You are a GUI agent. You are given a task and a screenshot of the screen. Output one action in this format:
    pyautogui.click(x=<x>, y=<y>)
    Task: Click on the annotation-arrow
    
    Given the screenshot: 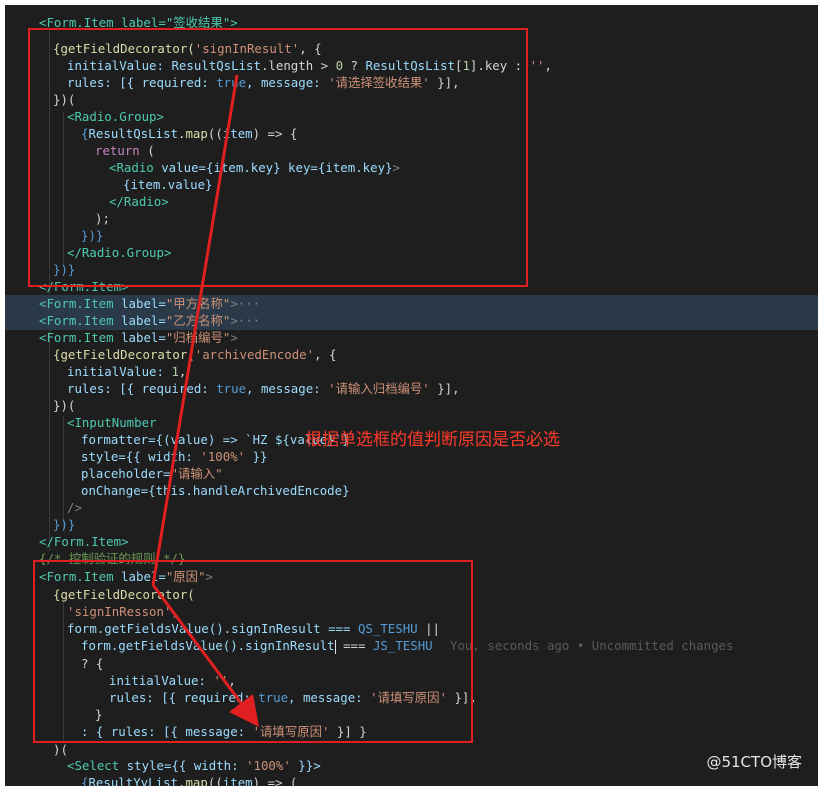 What is the action you would take?
    pyautogui.click(x=205, y=401)
    